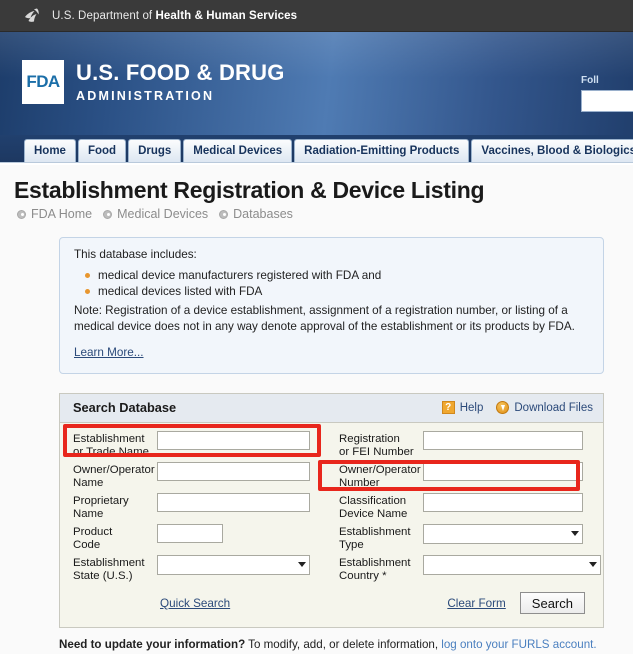 This screenshot has height=654, width=633. What do you see at coordinates (102, 150) in the screenshot?
I see `nav-tab-food: Food` at bounding box center [102, 150].